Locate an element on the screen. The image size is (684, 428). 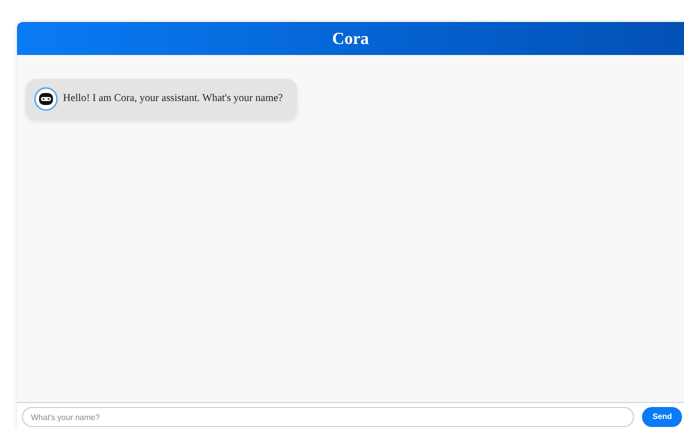
message-input-field: What's your name? is located at coordinates (328, 417).